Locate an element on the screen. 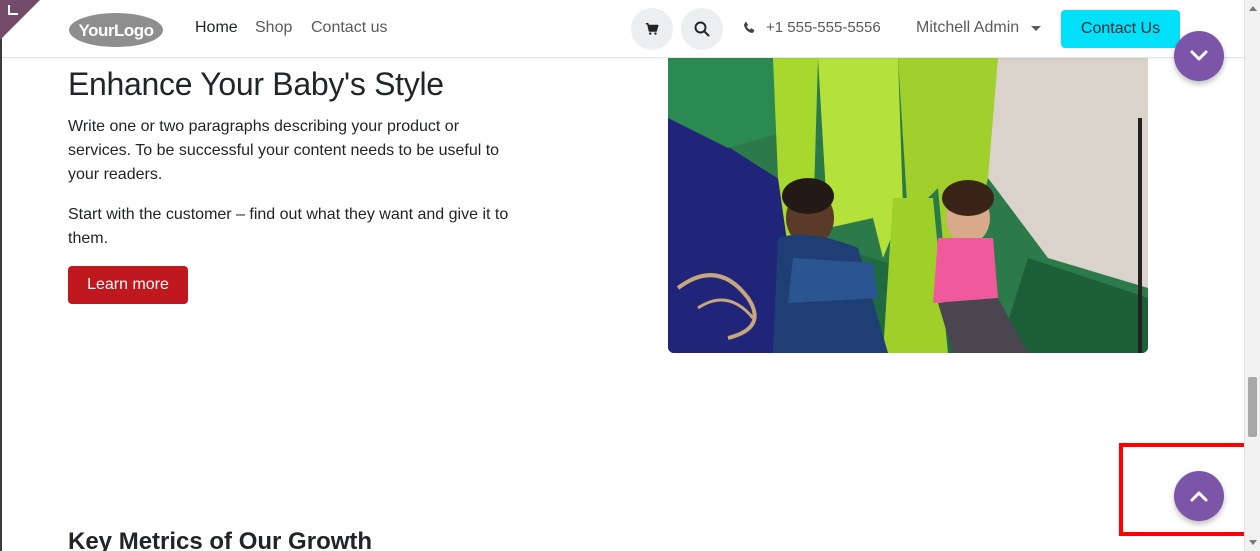 This screenshot has height=551, width=1260. phone-number: +1 555-555-5556 is located at coordinates (811, 27).